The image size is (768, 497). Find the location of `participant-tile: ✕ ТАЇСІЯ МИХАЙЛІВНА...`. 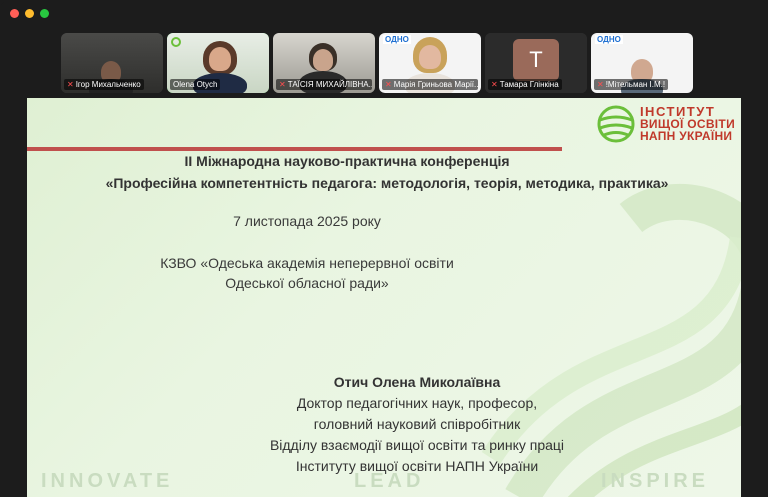

participant-tile: ✕ ТАЇСІЯ МИХАЙЛІВНА... is located at coordinates (324, 63).